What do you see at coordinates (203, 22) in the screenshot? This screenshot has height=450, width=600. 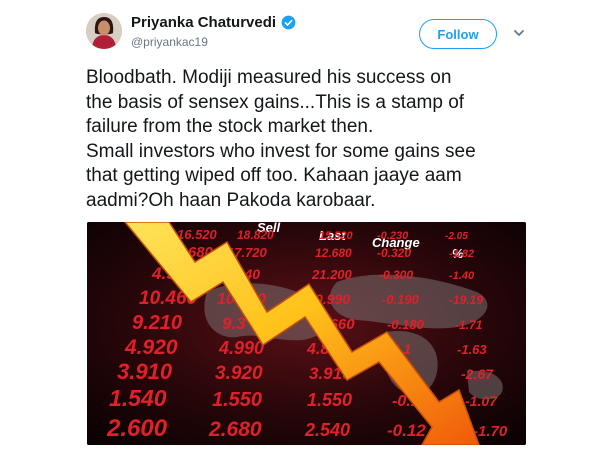 I see `author-name: Priyanka Chaturvedi` at bounding box center [203, 22].